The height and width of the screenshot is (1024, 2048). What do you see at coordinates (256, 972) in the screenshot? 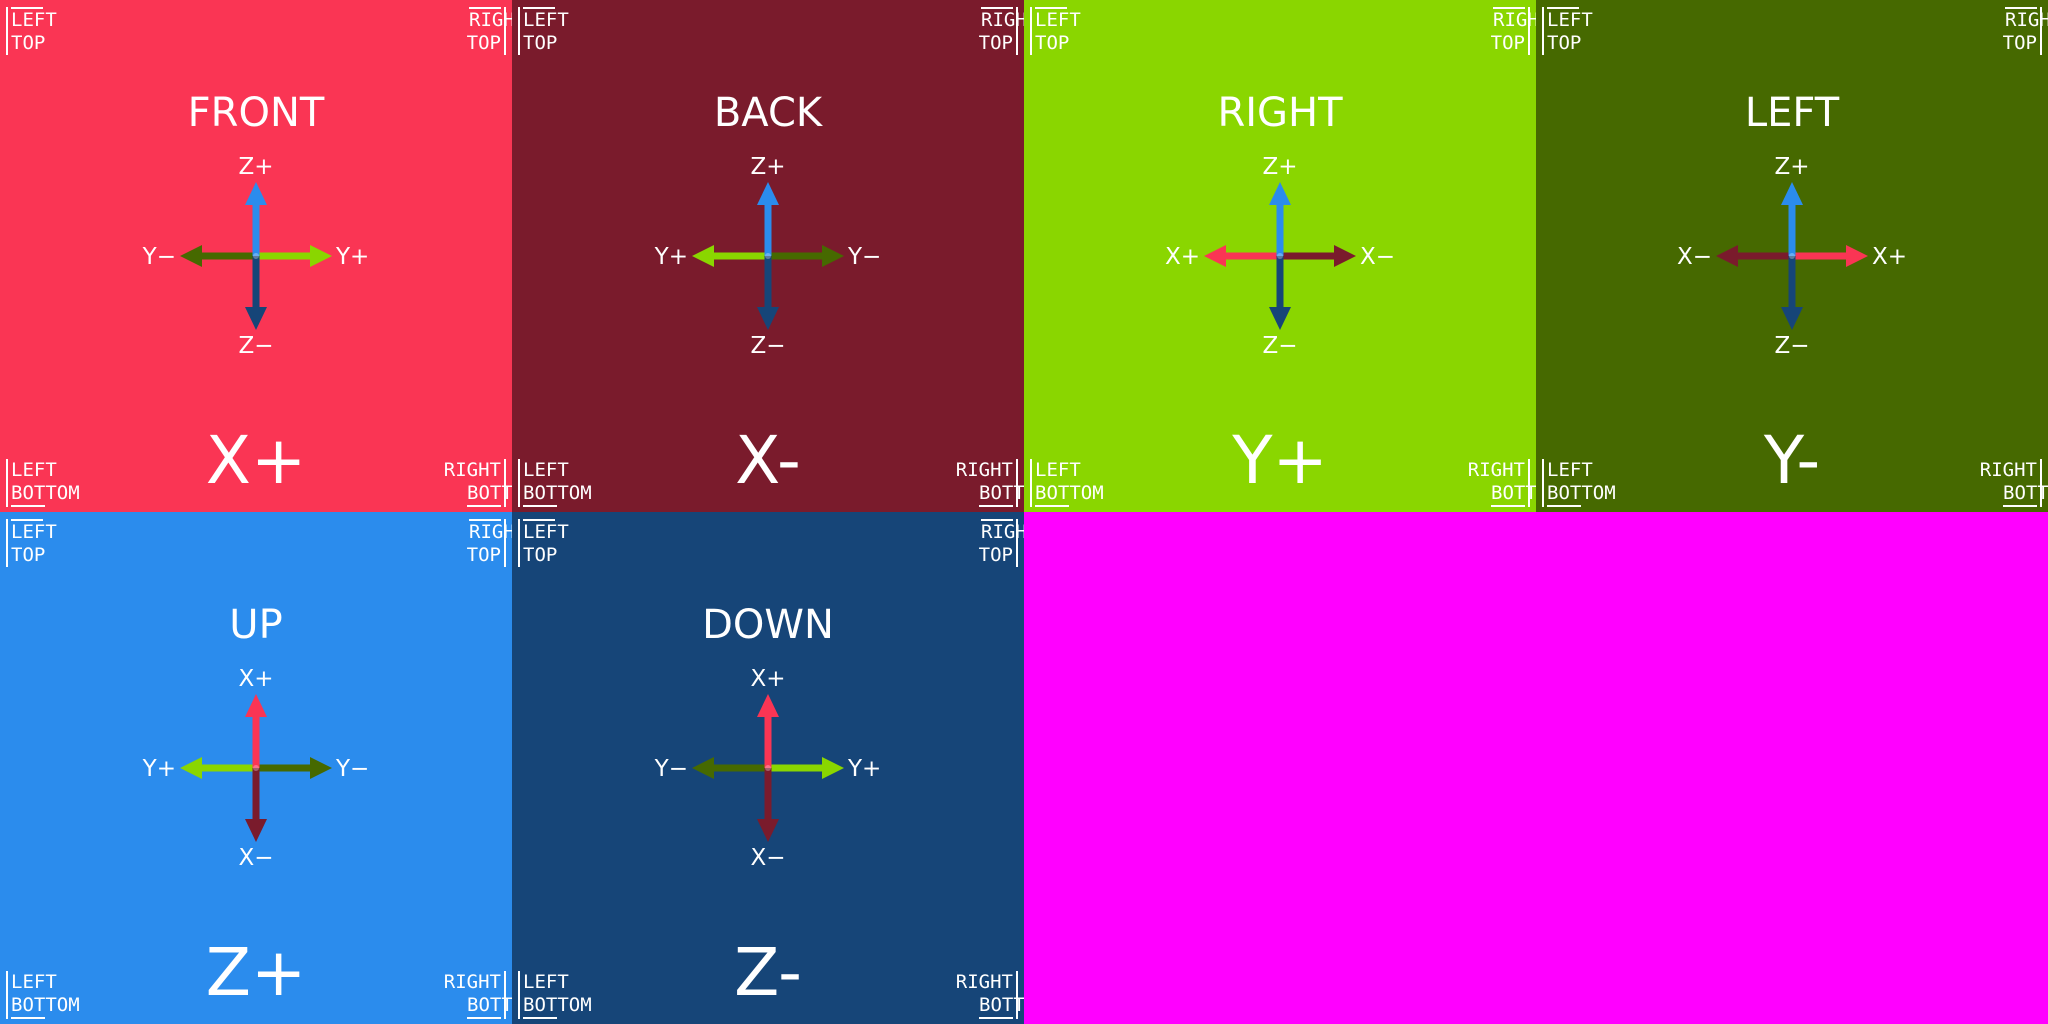
I see `face-axis-label: Z+` at bounding box center [256, 972].